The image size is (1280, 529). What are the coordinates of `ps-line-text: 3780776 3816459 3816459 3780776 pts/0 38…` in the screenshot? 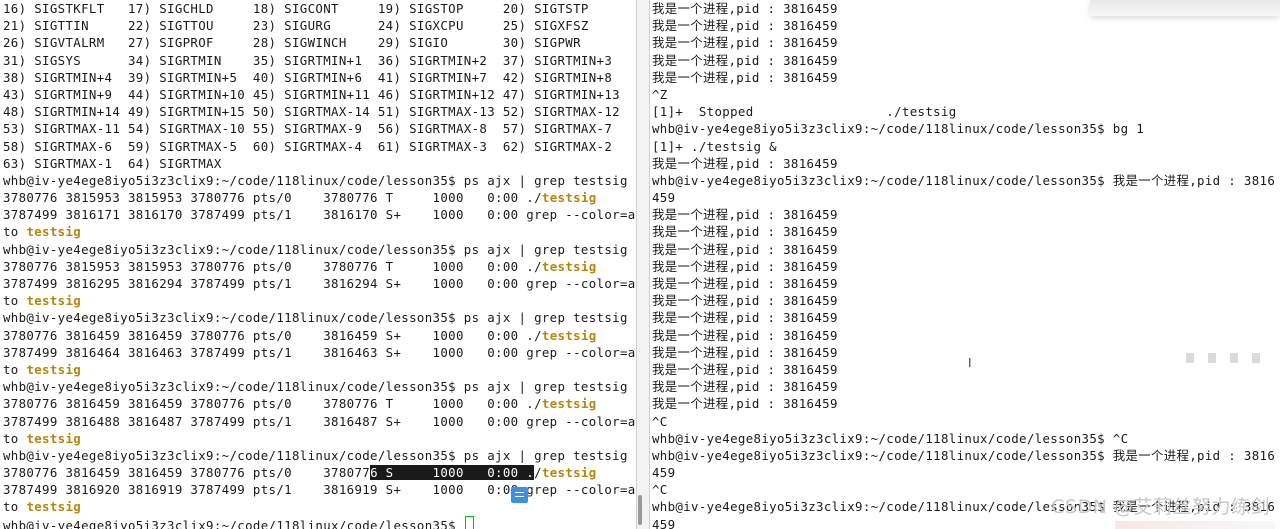 It's located at (272, 335).